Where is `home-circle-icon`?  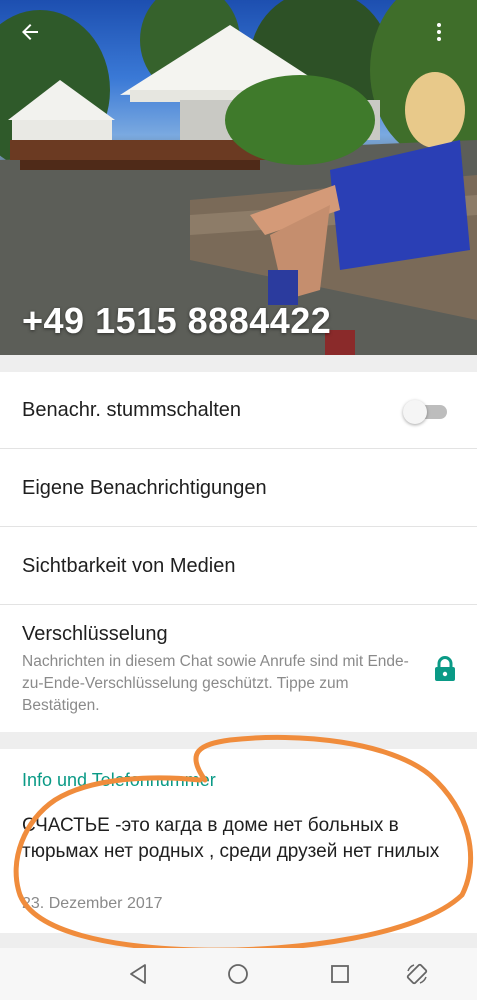 home-circle-icon is located at coordinates (238, 974).